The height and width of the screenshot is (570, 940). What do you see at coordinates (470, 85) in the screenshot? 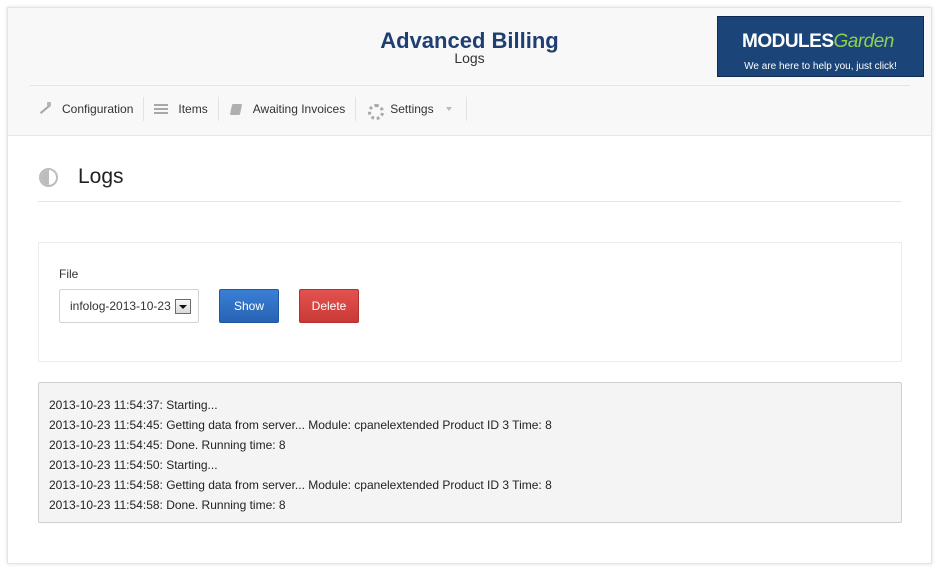
I see `header-divider` at bounding box center [470, 85].